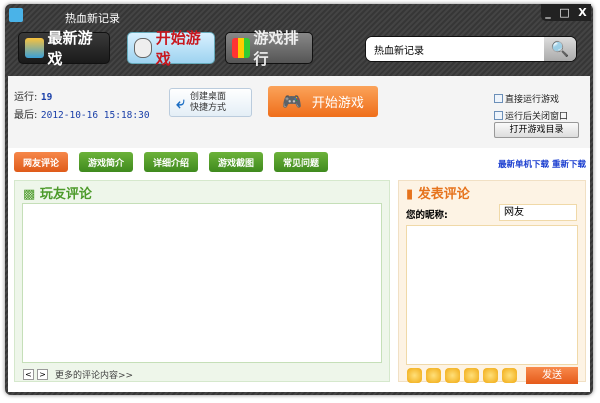 This screenshot has height=403, width=600. I want to click on minimize-button: _, so click(548, 12).